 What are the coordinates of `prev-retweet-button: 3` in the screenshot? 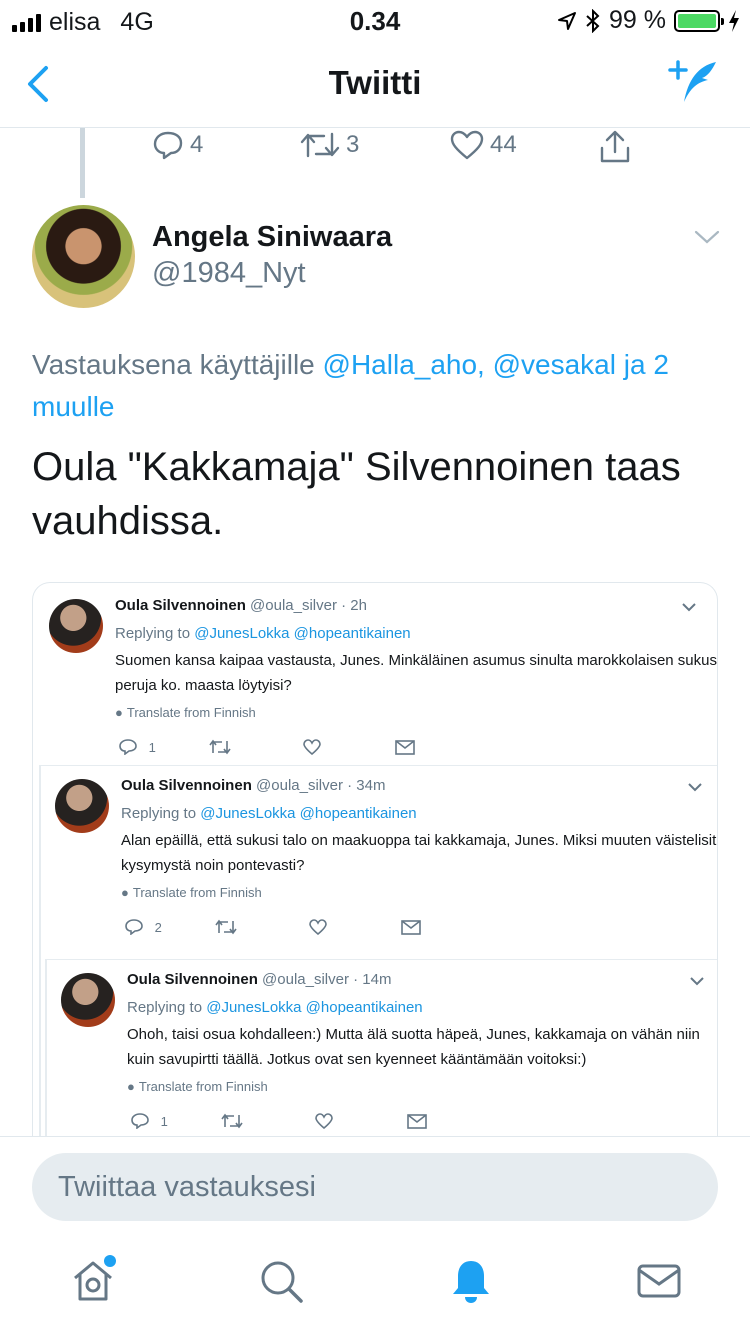 It's located at (329, 145).